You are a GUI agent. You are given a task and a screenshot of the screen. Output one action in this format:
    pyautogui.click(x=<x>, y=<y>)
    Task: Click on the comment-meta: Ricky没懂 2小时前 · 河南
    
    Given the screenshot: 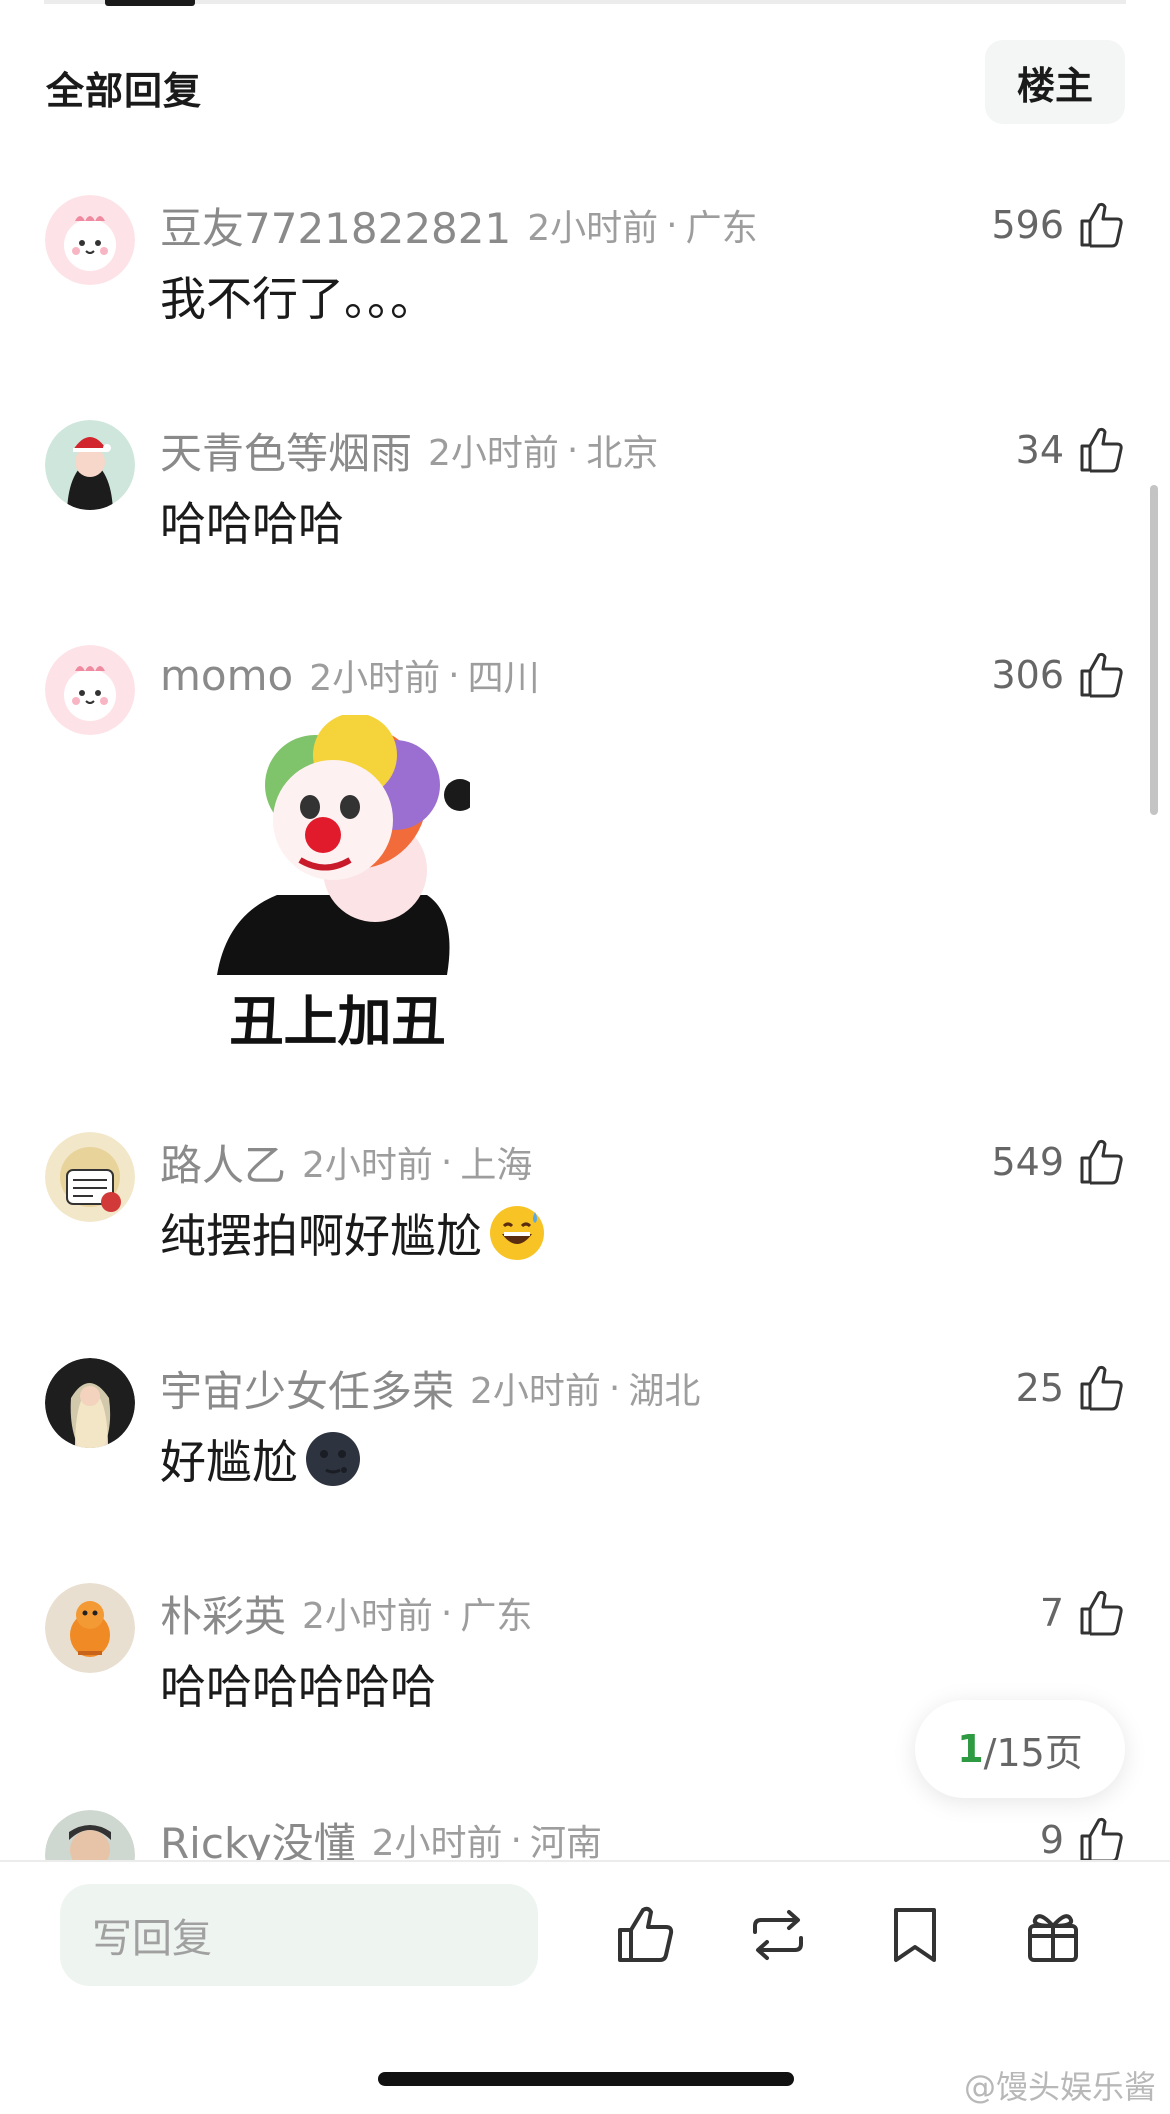 What is the action you would take?
    pyautogui.click(x=381, y=1835)
    